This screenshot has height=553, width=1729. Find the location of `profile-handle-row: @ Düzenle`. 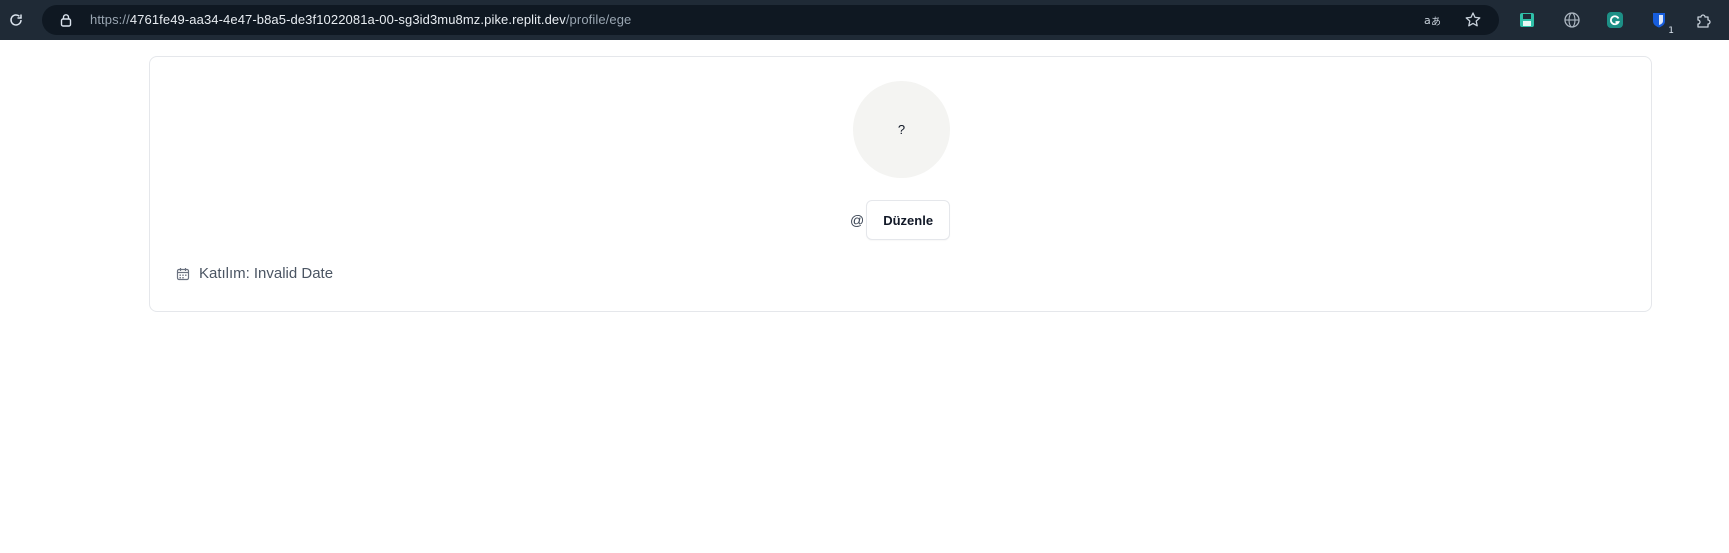

profile-handle-row: @ Düzenle is located at coordinates (900, 220).